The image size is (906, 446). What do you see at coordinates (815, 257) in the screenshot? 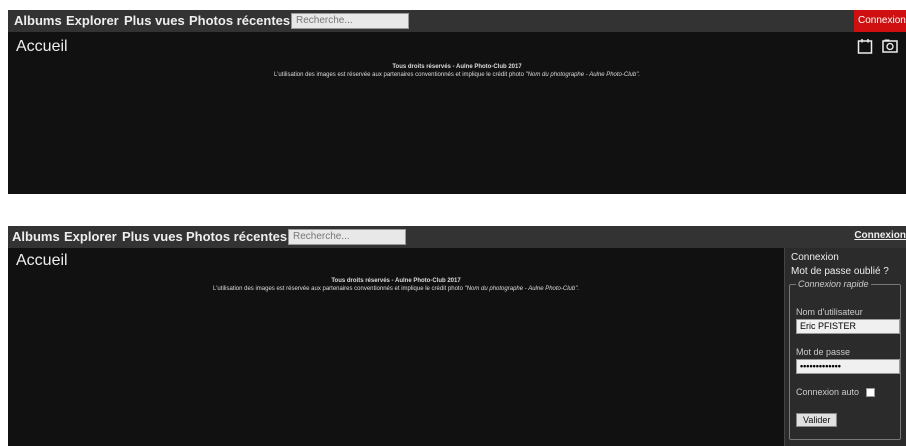
I see `panel-login-link: Connexion` at bounding box center [815, 257].